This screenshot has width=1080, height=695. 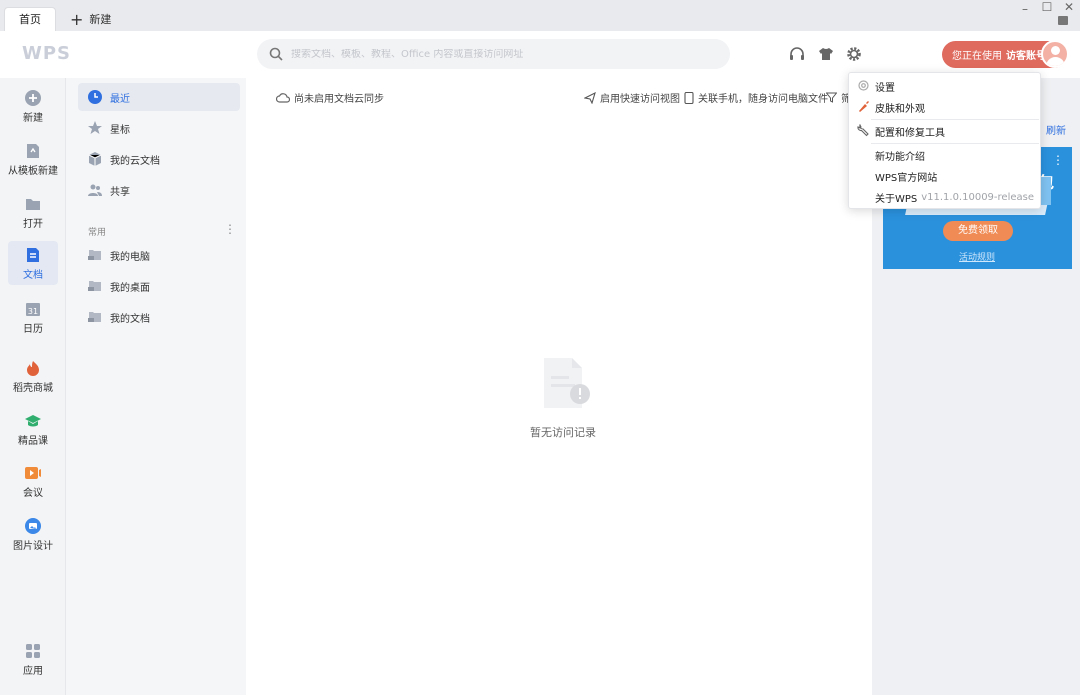 What do you see at coordinates (1069, 7) in the screenshot?
I see `close-button: ✕` at bounding box center [1069, 7].